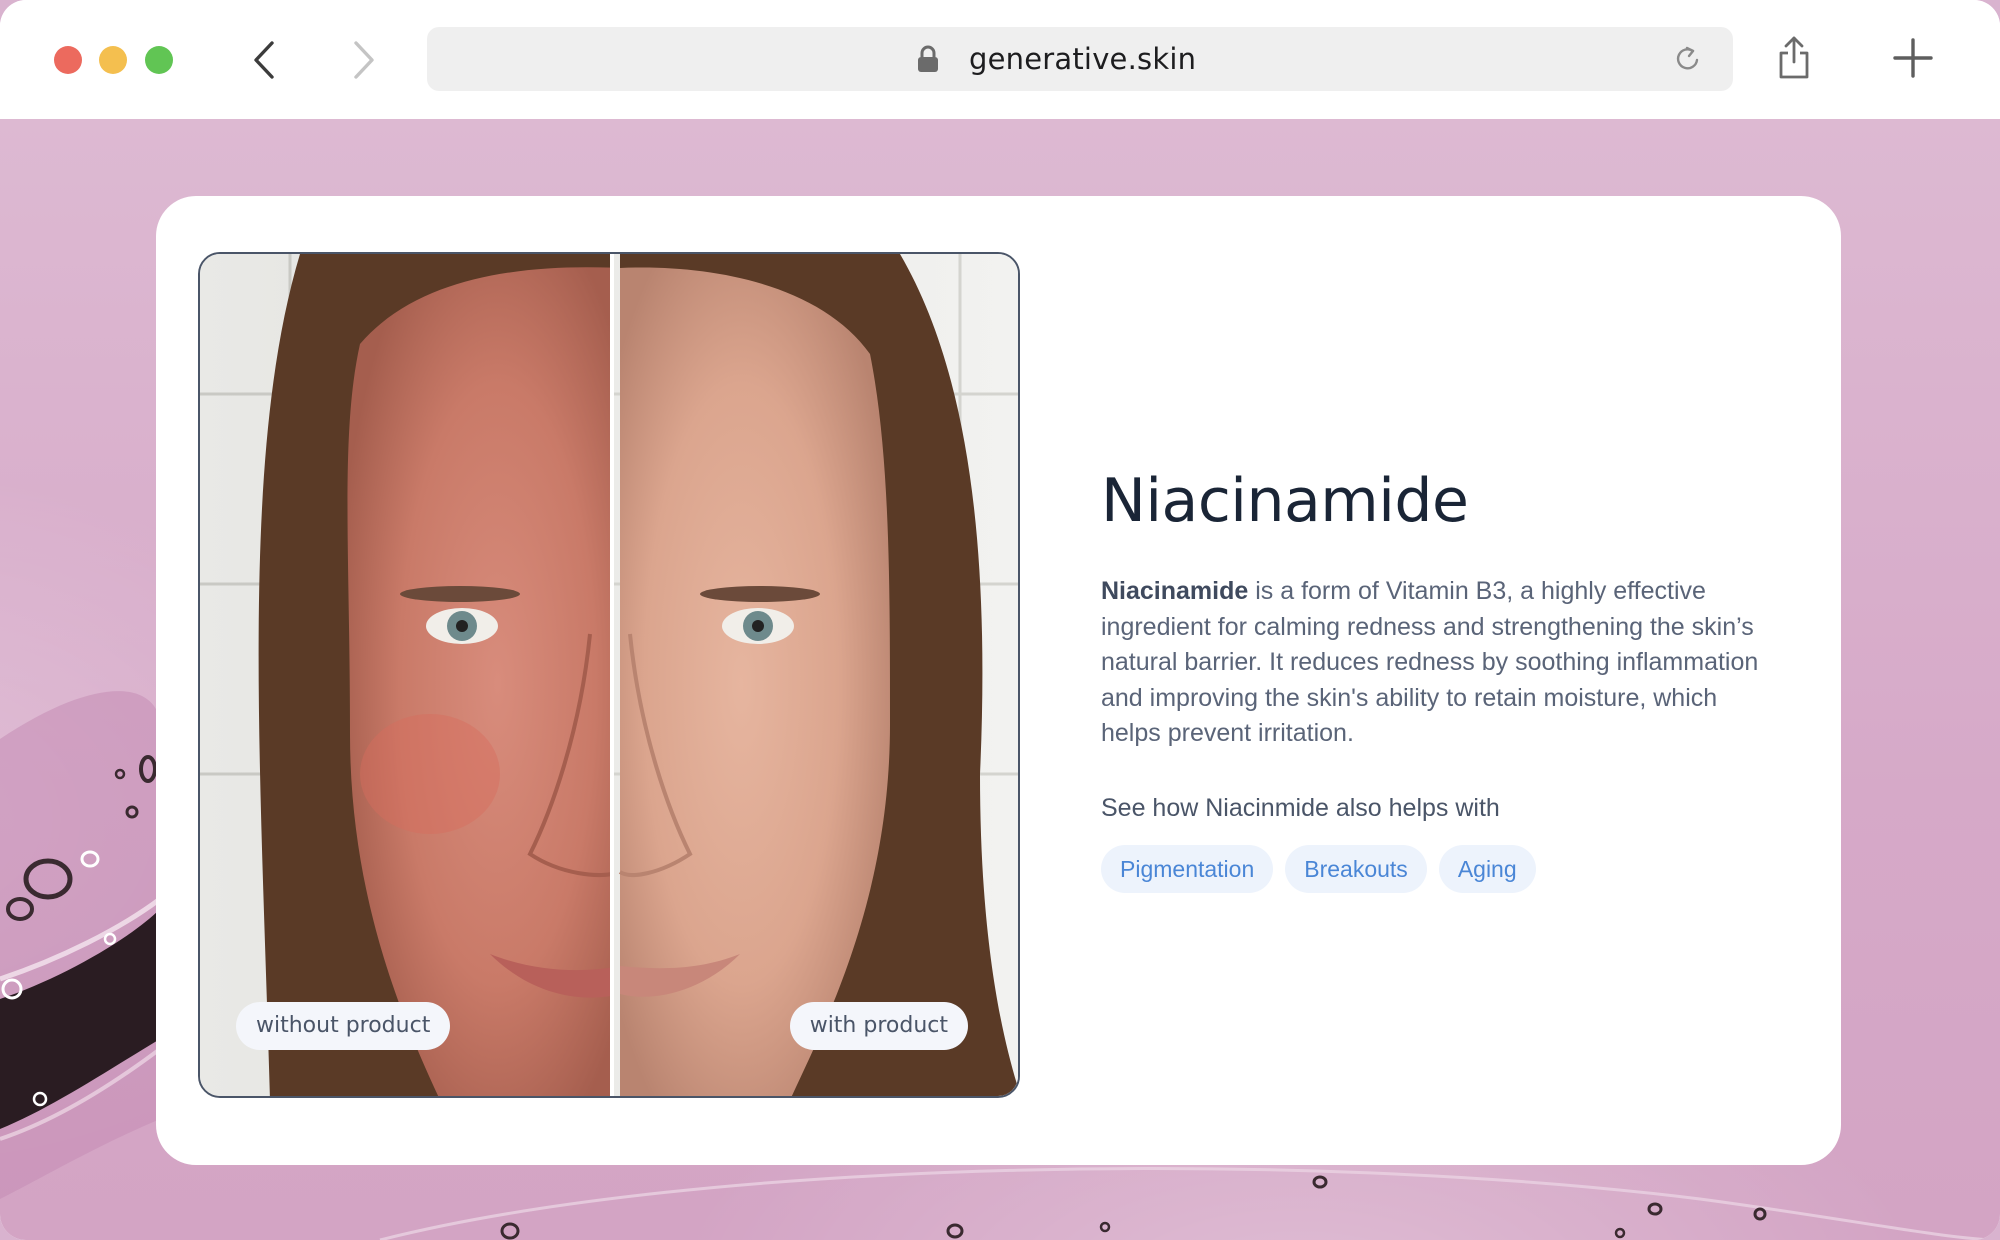 The image size is (2000, 1240). I want to click on browser-toolbar: generative.skin, so click(1000, 59).